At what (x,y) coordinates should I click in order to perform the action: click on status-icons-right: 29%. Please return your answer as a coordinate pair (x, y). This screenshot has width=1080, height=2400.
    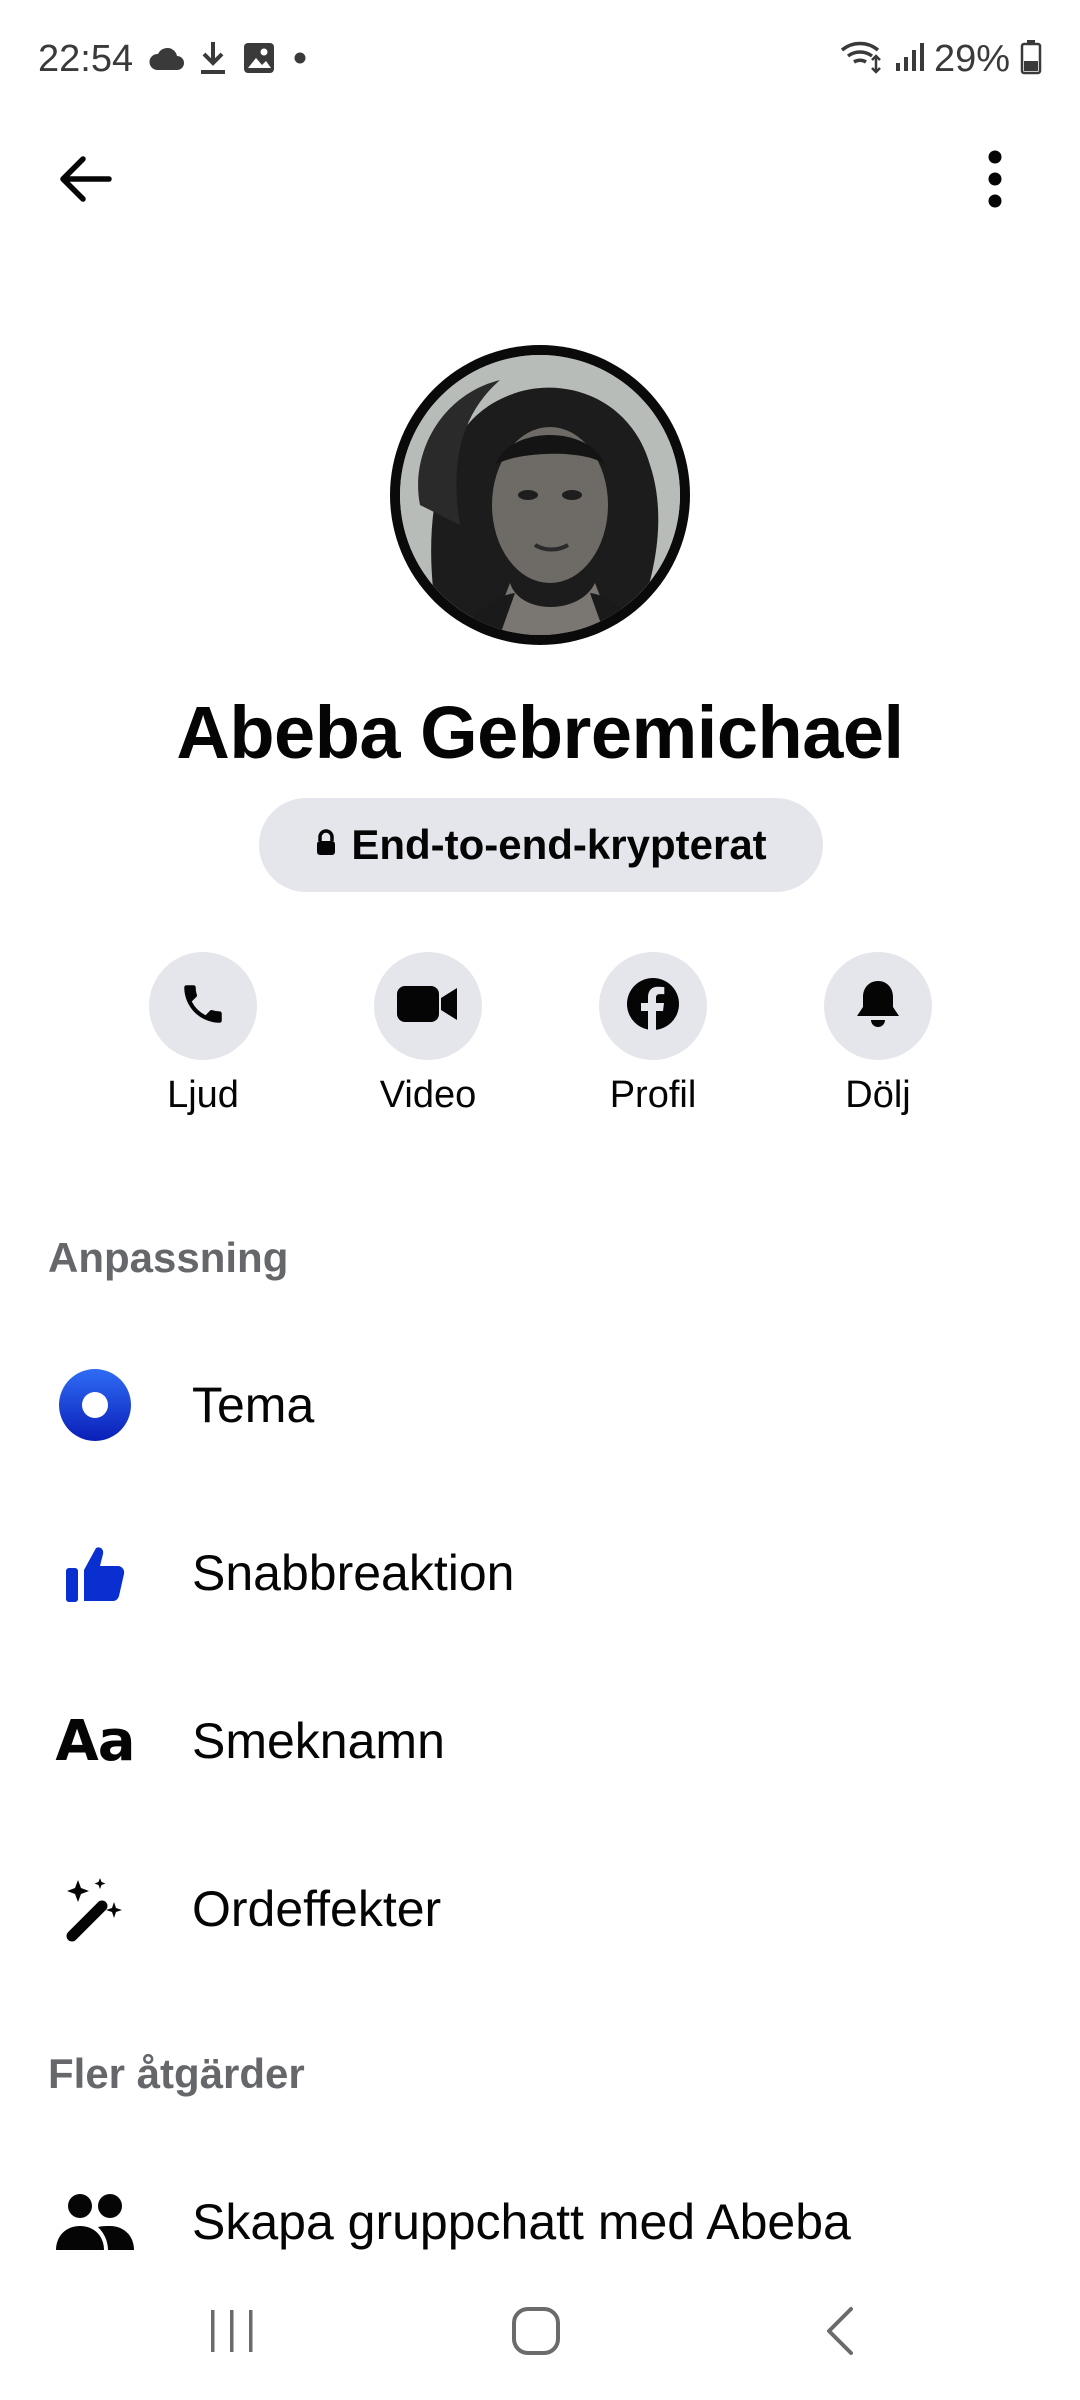
    Looking at the image, I should click on (941, 59).